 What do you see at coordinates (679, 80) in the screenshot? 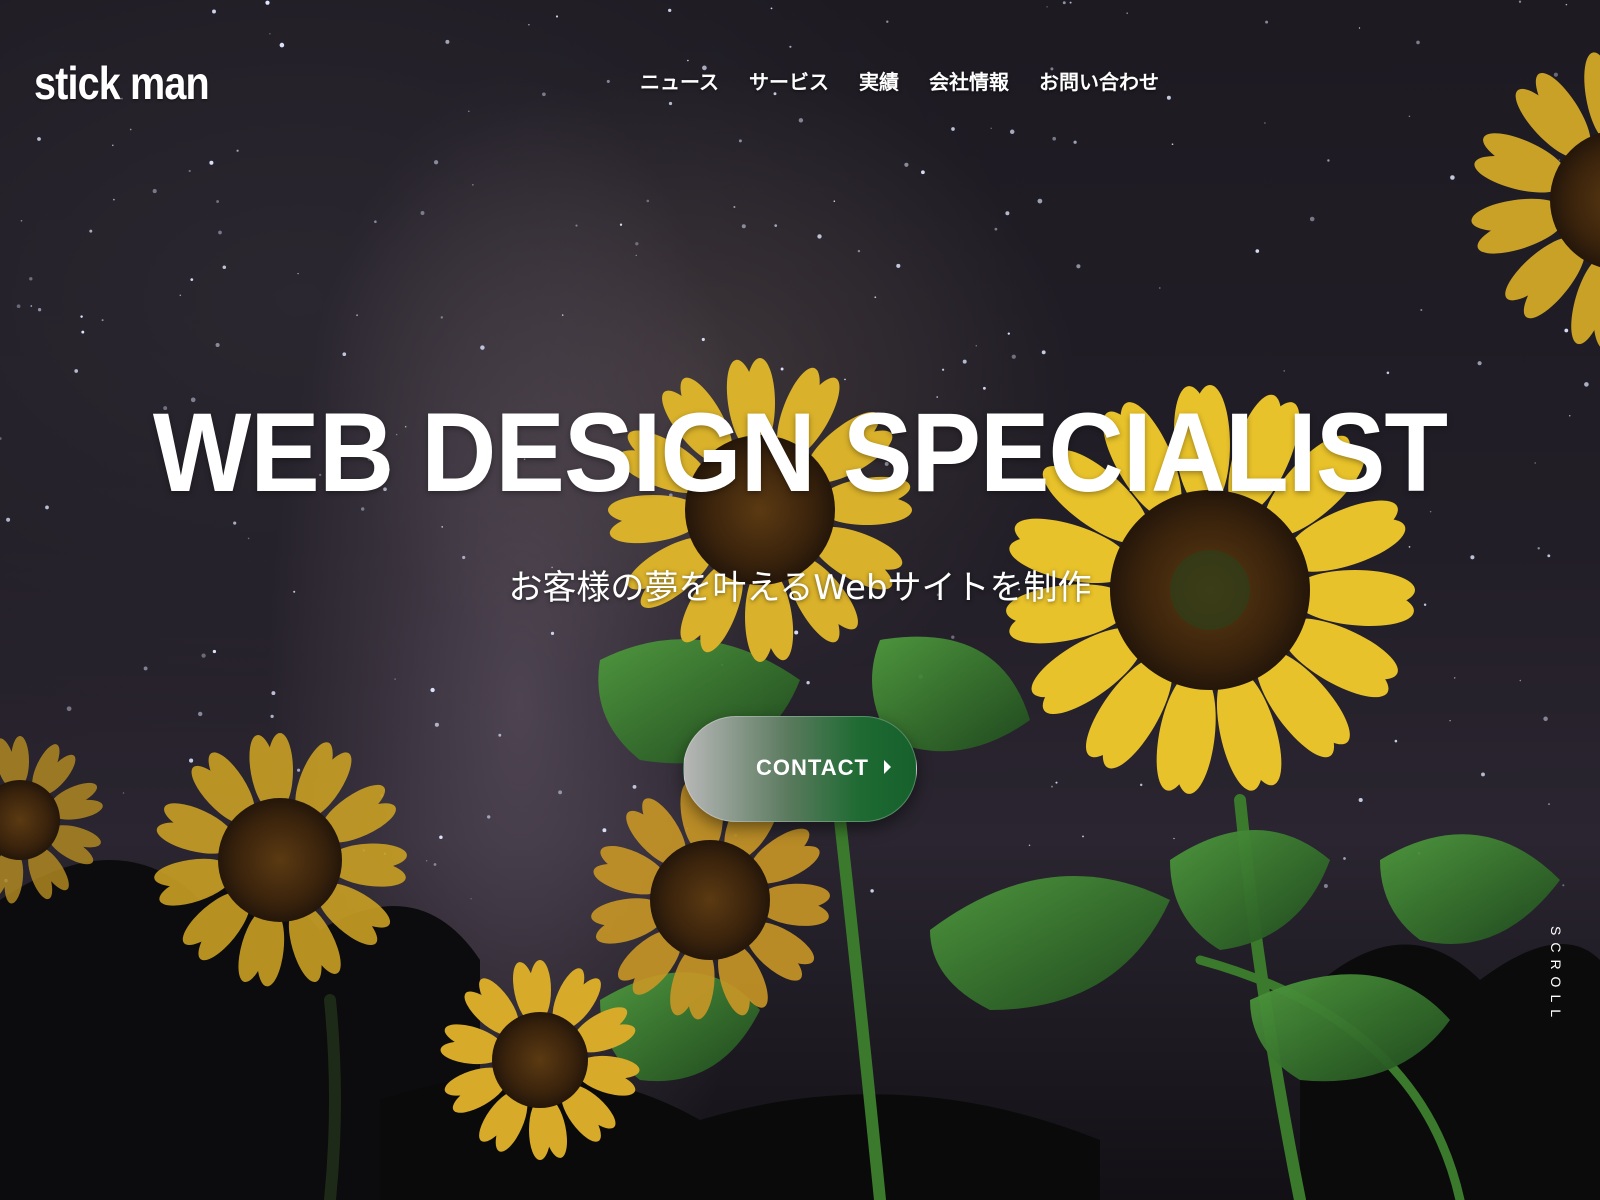
I see `nav-item-news: ニュース` at bounding box center [679, 80].